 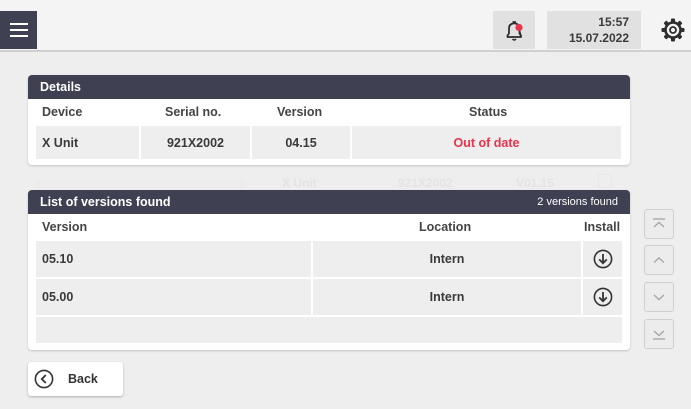 I want to click on versions-count: 2 versions found, so click(x=577, y=202).